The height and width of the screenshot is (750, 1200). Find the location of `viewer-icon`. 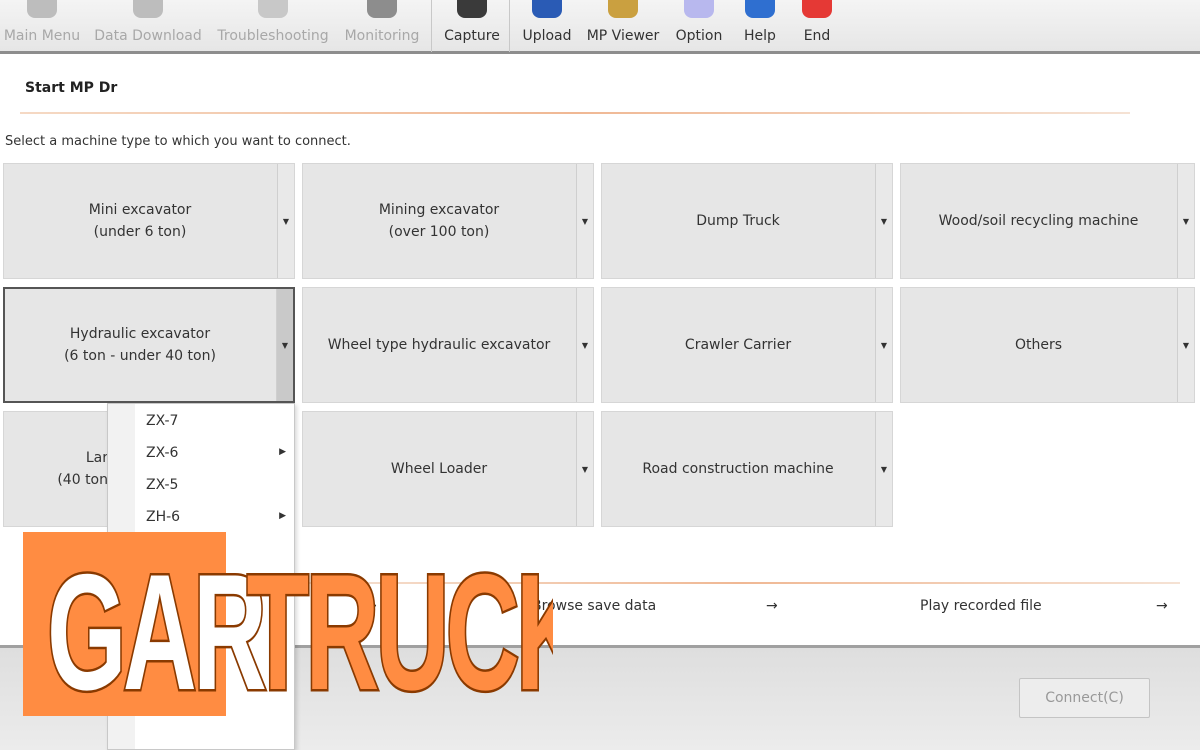

viewer-icon is located at coordinates (623, 9).